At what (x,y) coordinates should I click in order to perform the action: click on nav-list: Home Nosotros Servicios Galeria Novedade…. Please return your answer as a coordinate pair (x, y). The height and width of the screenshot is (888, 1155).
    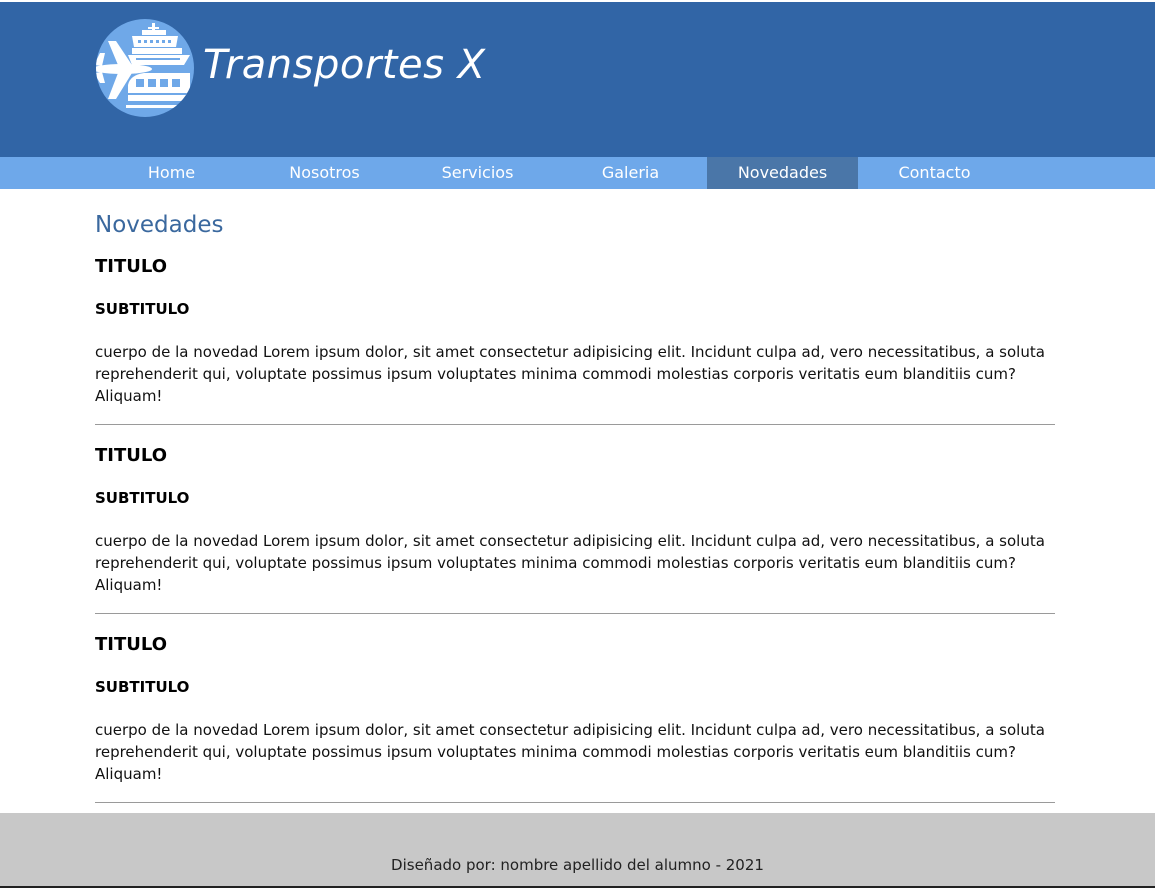
    Looking at the image, I should click on (553, 173).